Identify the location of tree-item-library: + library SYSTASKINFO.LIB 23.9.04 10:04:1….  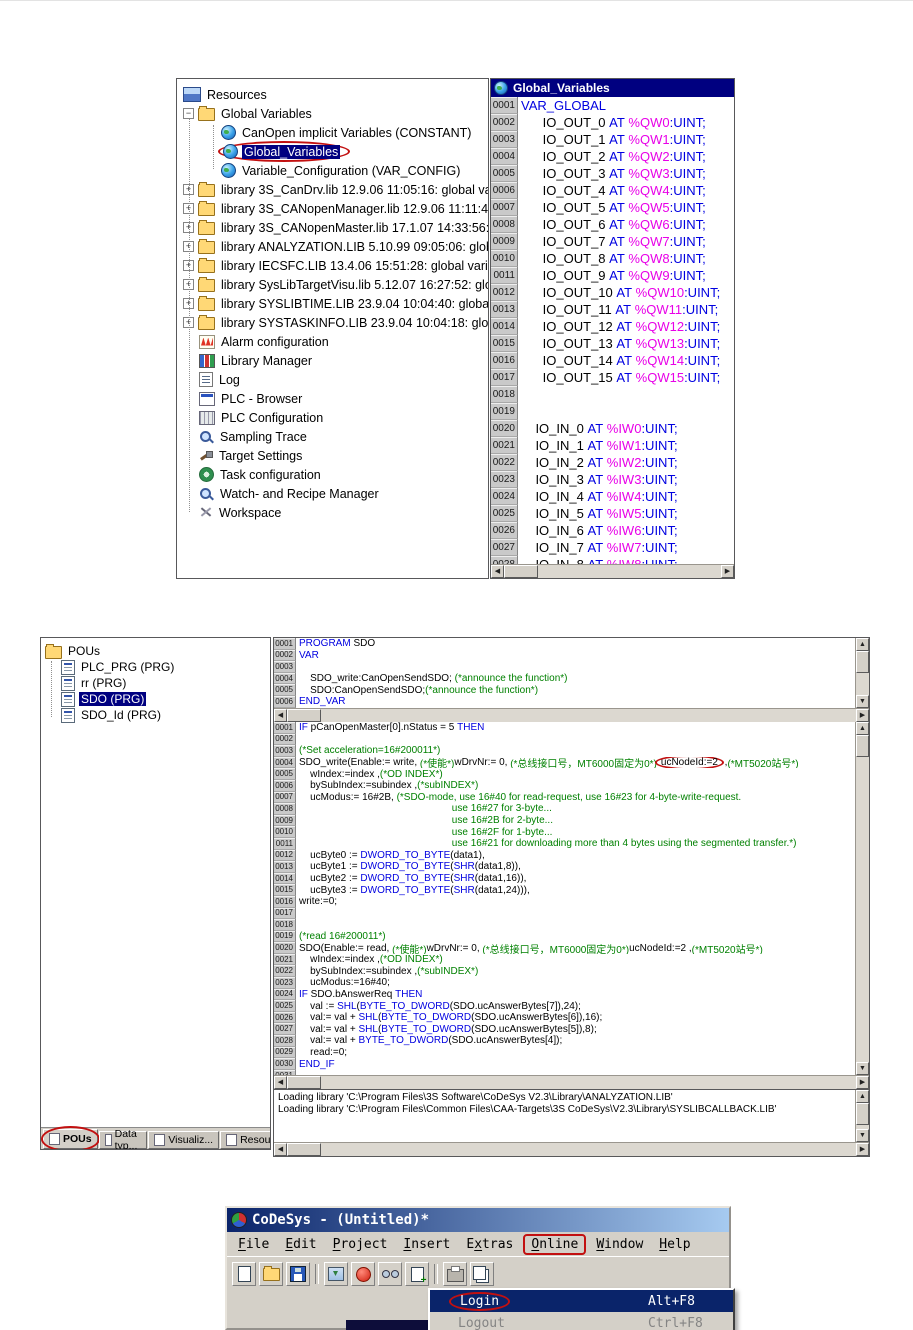
(332, 322).